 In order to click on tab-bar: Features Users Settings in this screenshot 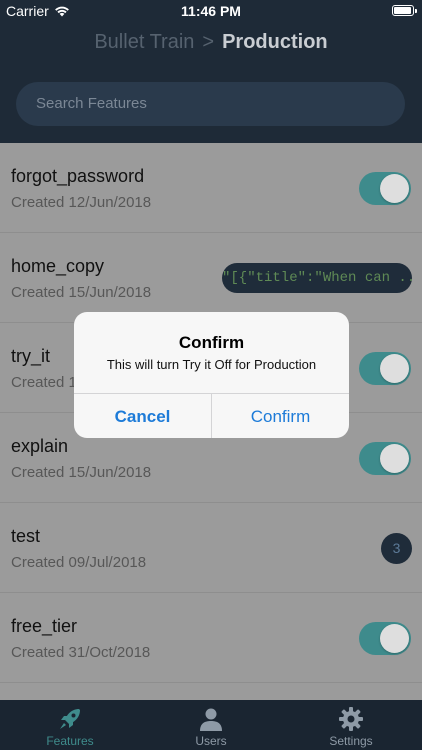, I will do `click(211, 725)`.